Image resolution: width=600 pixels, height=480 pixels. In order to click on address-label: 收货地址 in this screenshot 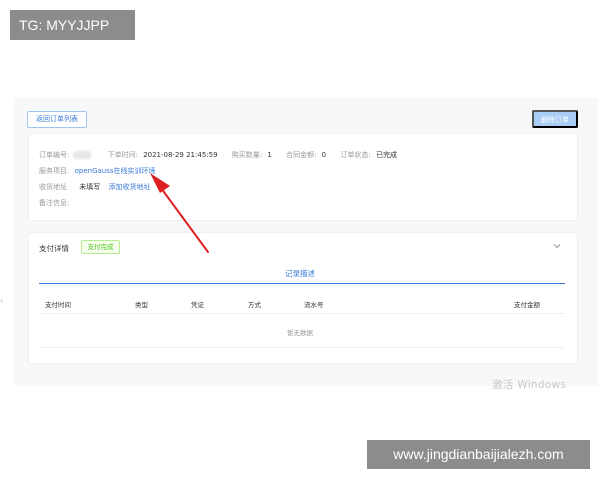, I will do `click(53, 187)`.